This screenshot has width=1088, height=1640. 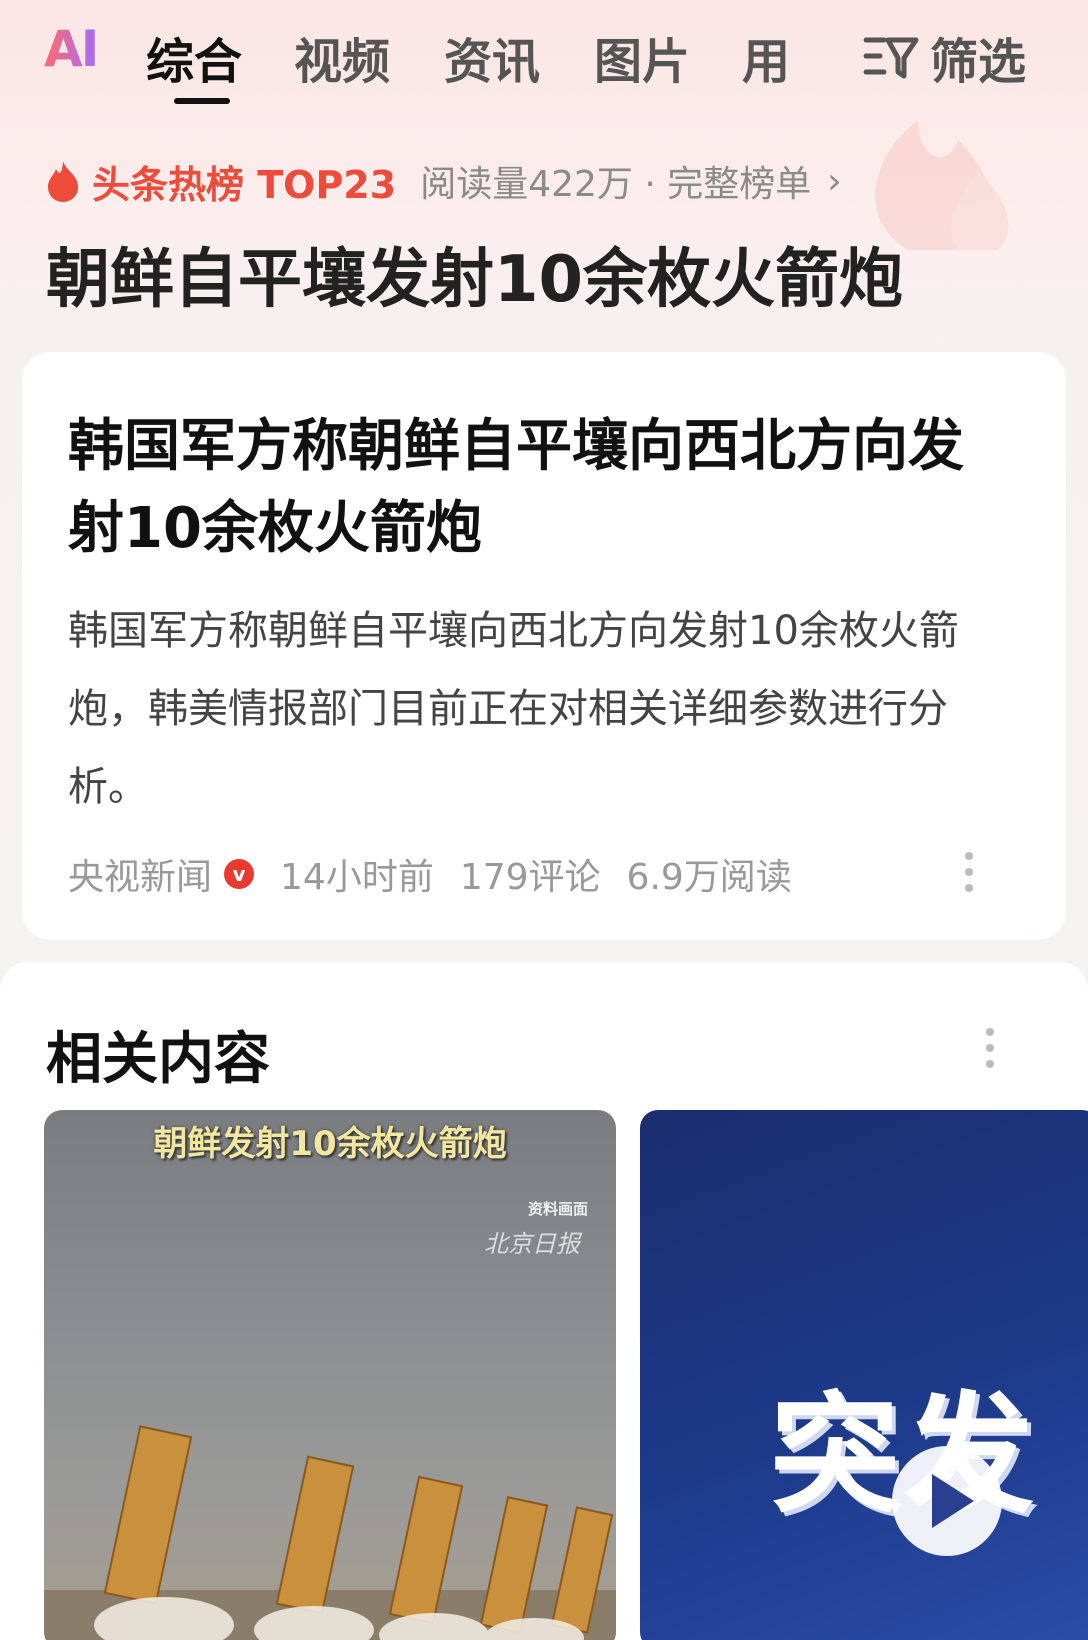 I want to click on news-comments: 179评论, so click(x=530, y=877).